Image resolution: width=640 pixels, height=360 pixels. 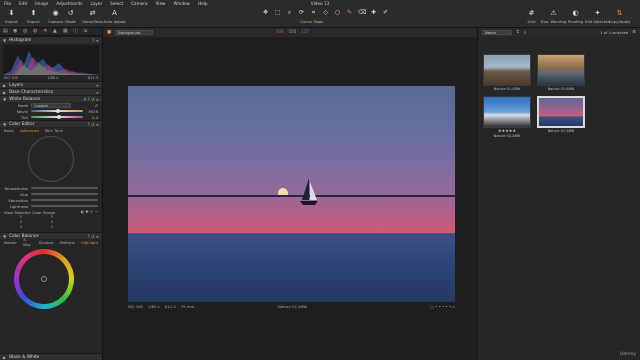 What do you see at coordinates (96, 105) in the screenshot?
I see `eyedropper-icon: ✐` at bounding box center [96, 105].